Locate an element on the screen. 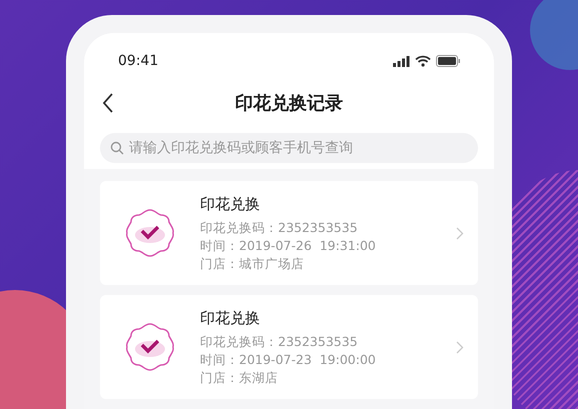 The width and height of the screenshot is (578, 409). back-icon is located at coordinates (108, 103).